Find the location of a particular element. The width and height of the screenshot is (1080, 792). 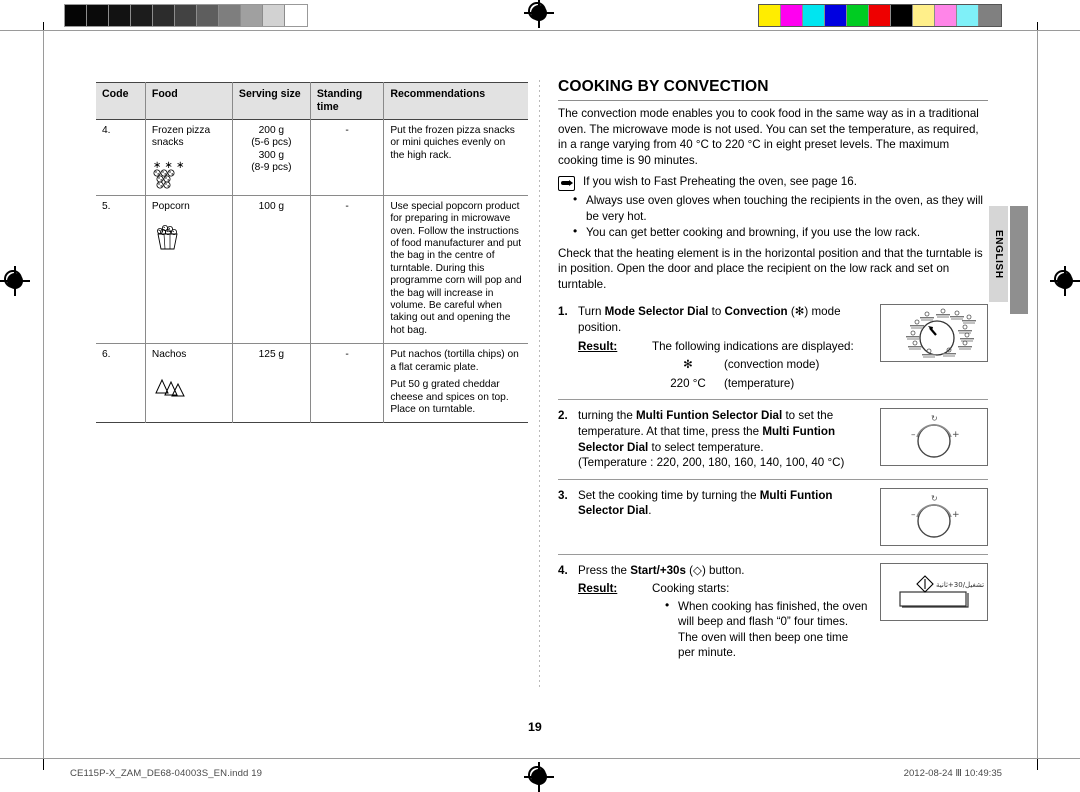

food-name: Popcorn is located at coordinates (170, 206).